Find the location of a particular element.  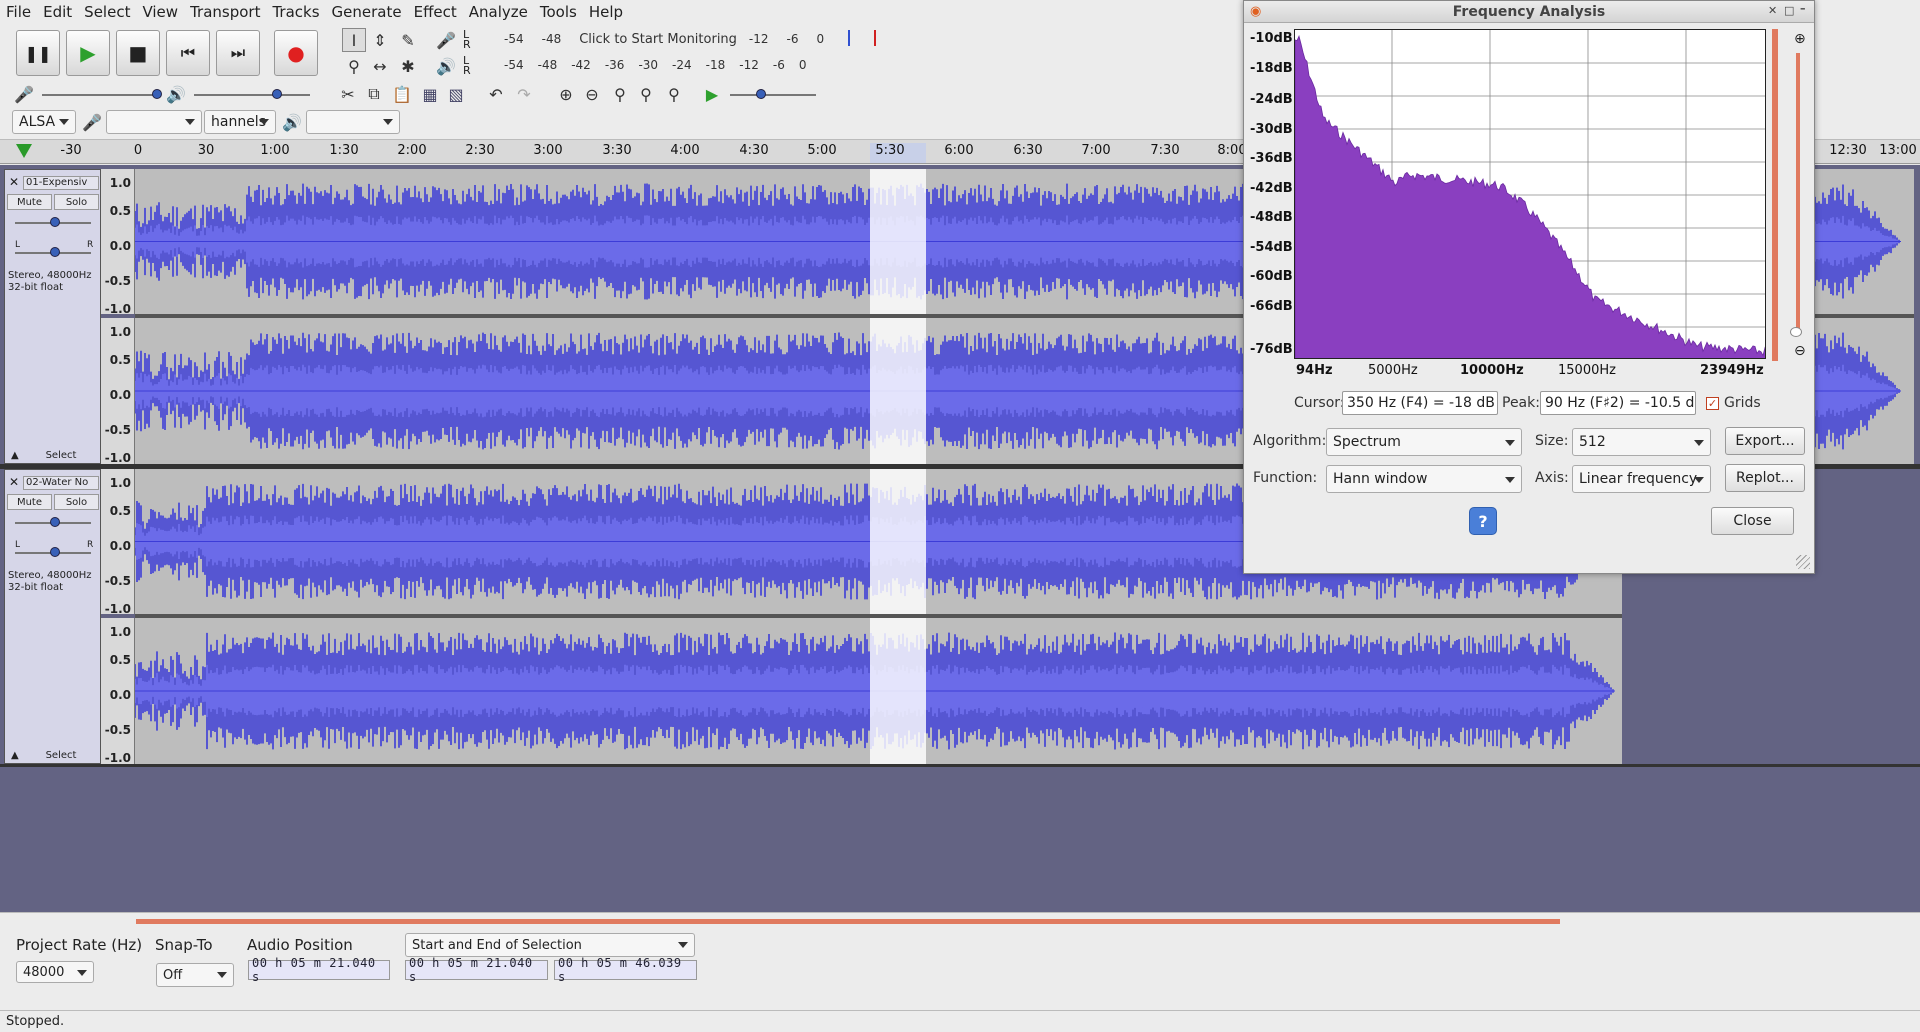

copy-button: ⧉ is located at coordinates (374, 94).